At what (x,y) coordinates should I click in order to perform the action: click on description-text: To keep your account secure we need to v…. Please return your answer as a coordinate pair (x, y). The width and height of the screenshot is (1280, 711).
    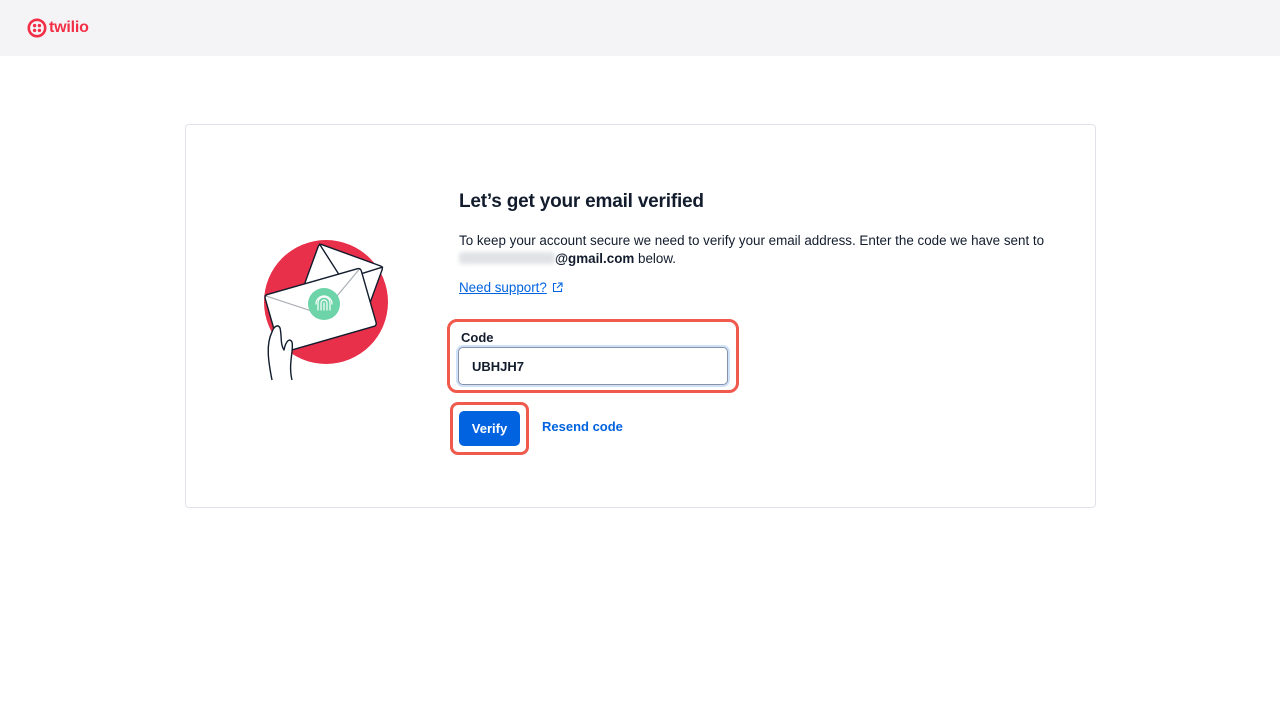
    Looking at the image, I should click on (752, 240).